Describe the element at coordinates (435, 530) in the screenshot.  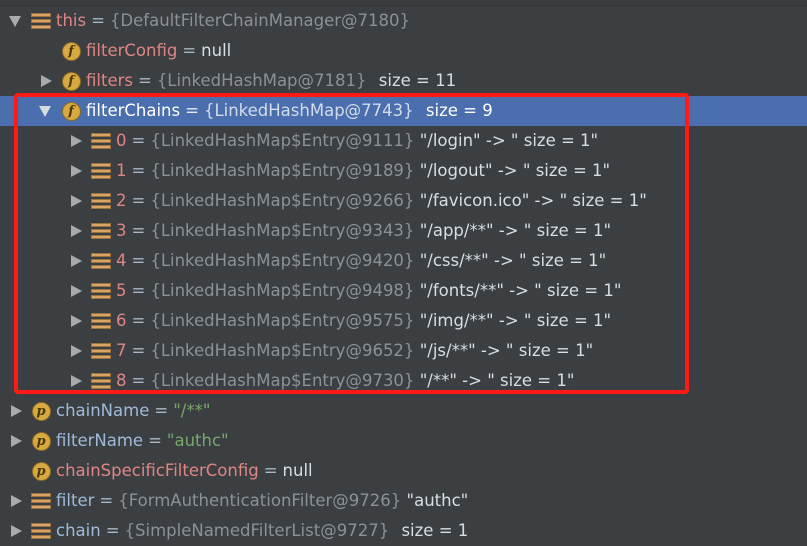
I see `collection-size: size = 1` at that location.